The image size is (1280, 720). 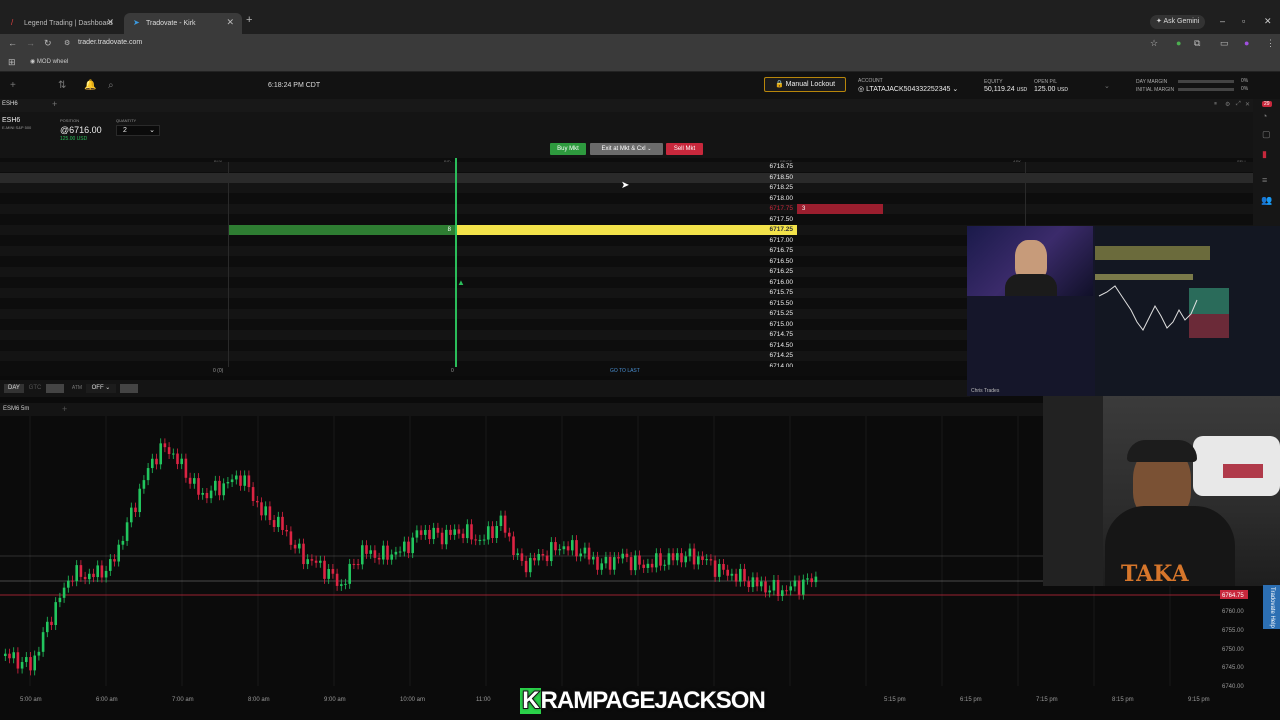 What do you see at coordinates (810, 84) in the screenshot?
I see `manual-lockout-label: Manual Lockout` at bounding box center [810, 84].